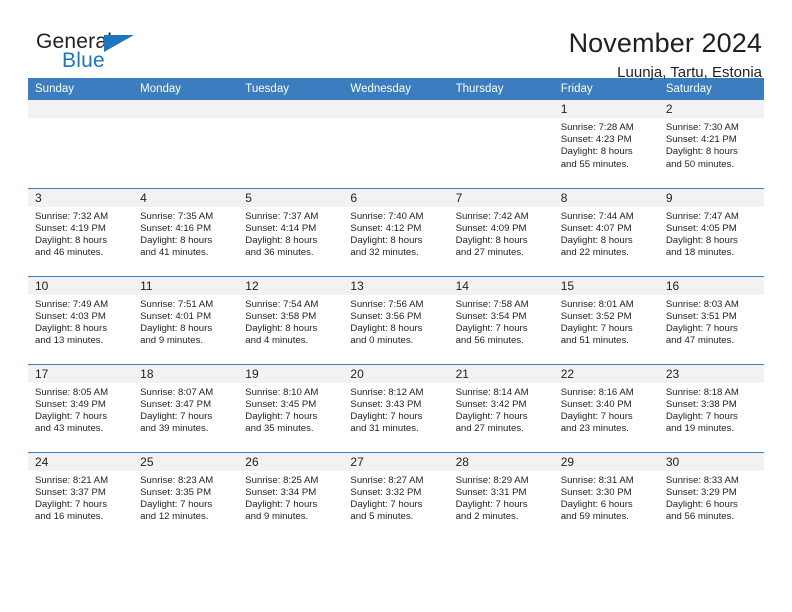 This screenshot has width=792, height=612. Describe the element at coordinates (597, 304) in the screenshot. I see `sunrise-text: Sunrise: 8:01 AM` at that location.